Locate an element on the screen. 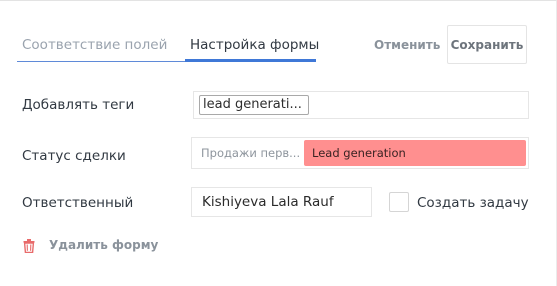 The height and width of the screenshot is (286, 557). responsible-label: Ответственный is located at coordinates (78, 203).